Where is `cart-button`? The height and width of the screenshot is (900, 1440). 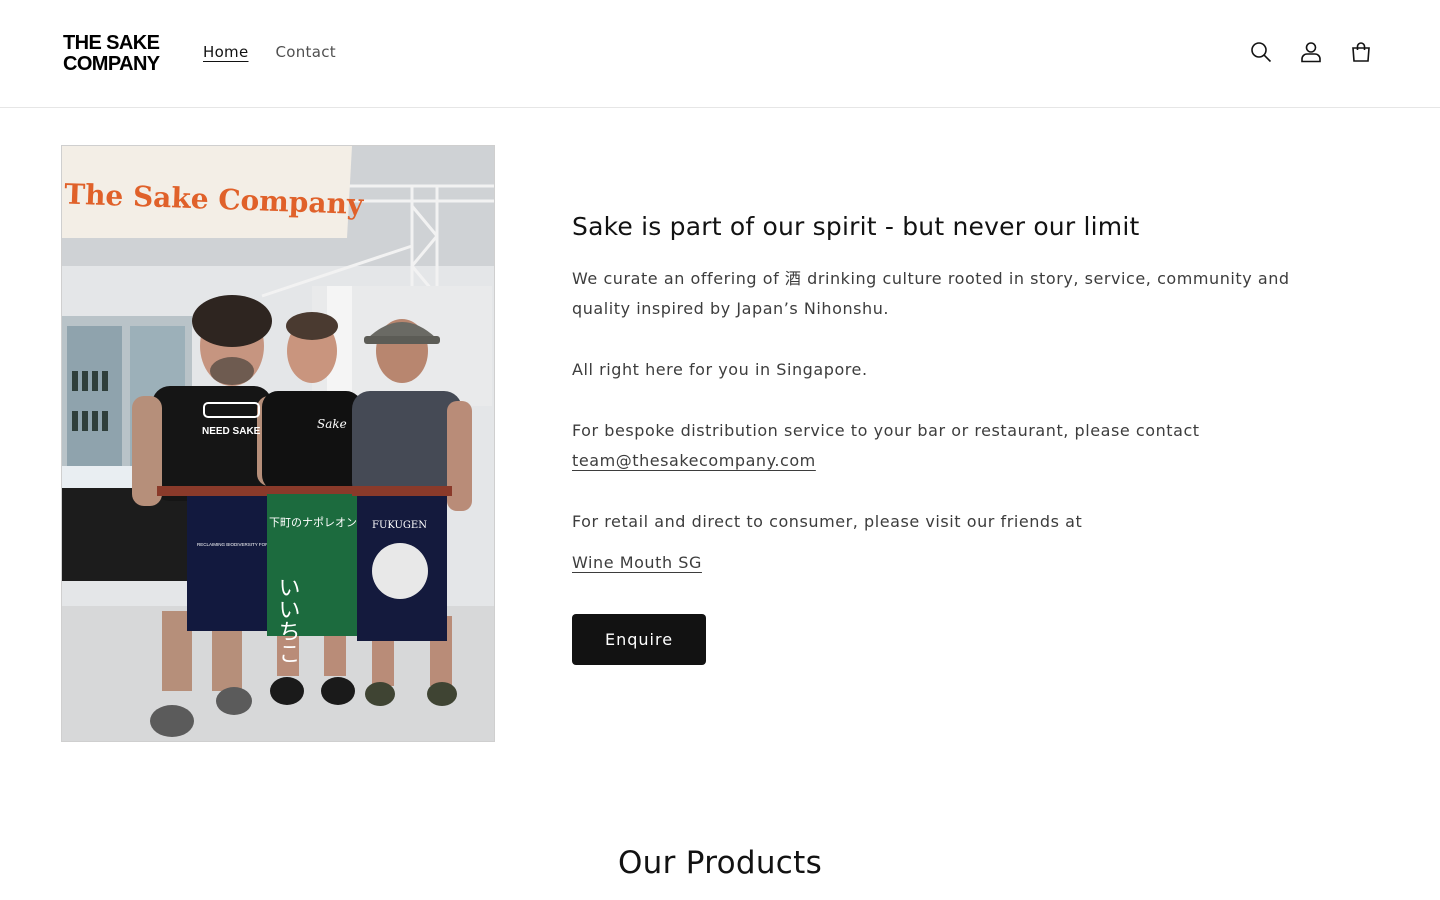
cart-button is located at coordinates (1361, 52).